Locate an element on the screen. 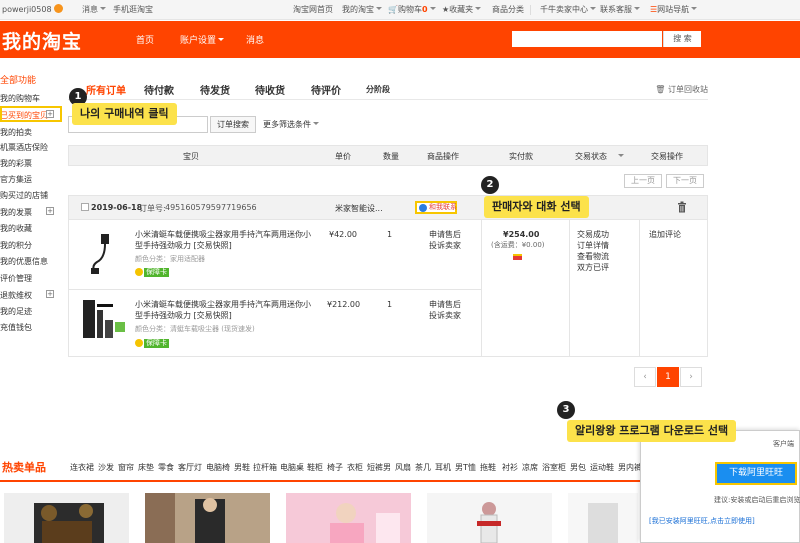 The image size is (800, 543). nav-account-settings: 账户设置 is located at coordinates (202, 39).